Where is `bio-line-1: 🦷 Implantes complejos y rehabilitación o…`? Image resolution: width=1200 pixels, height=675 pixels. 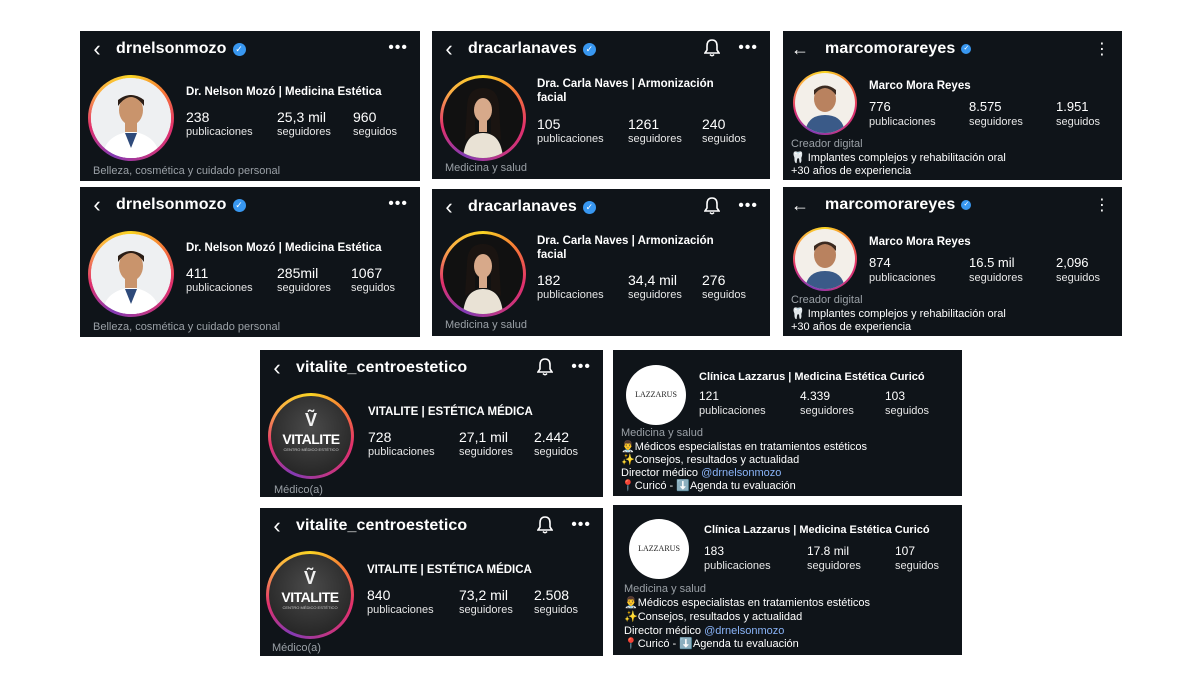
bio-line-1: 🦷 Implantes complejos y rehabilitación o… is located at coordinates (898, 314).